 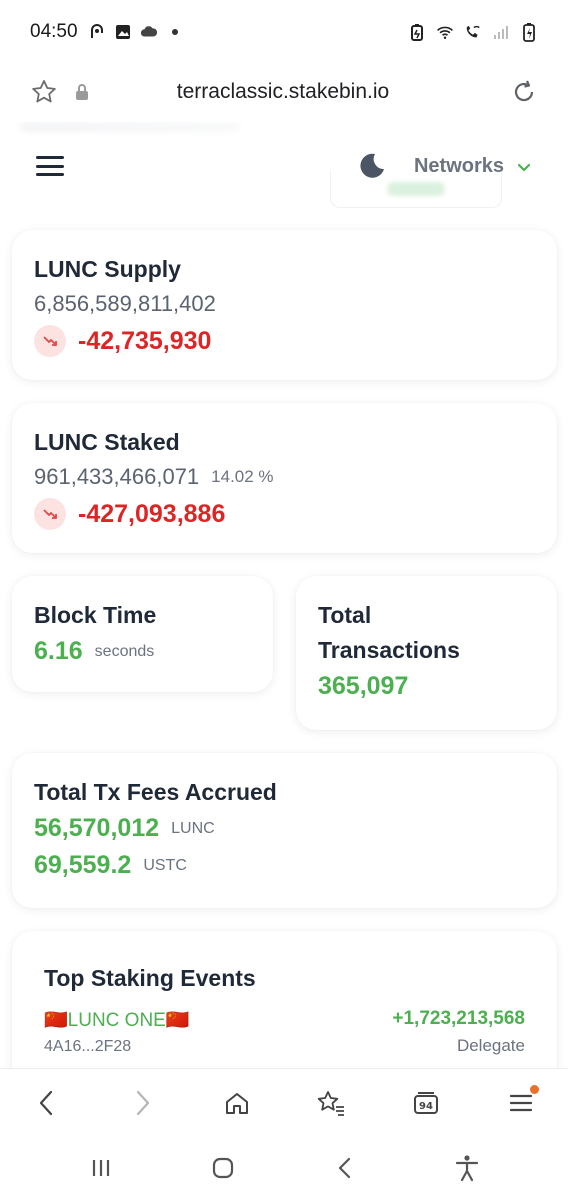 I want to click on status-right-icons, so click(x=473, y=32).